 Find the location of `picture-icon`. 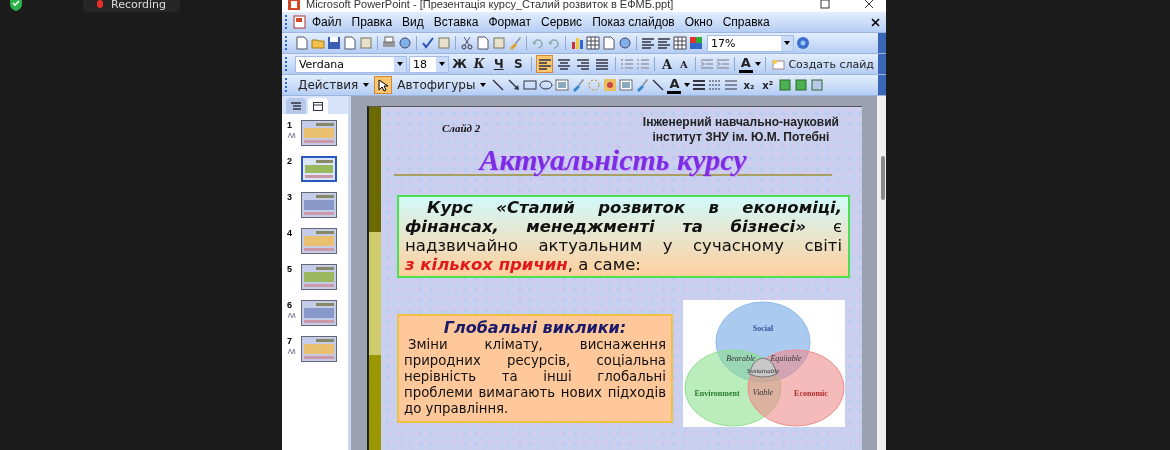

picture-icon is located at coordinates (626, 85).